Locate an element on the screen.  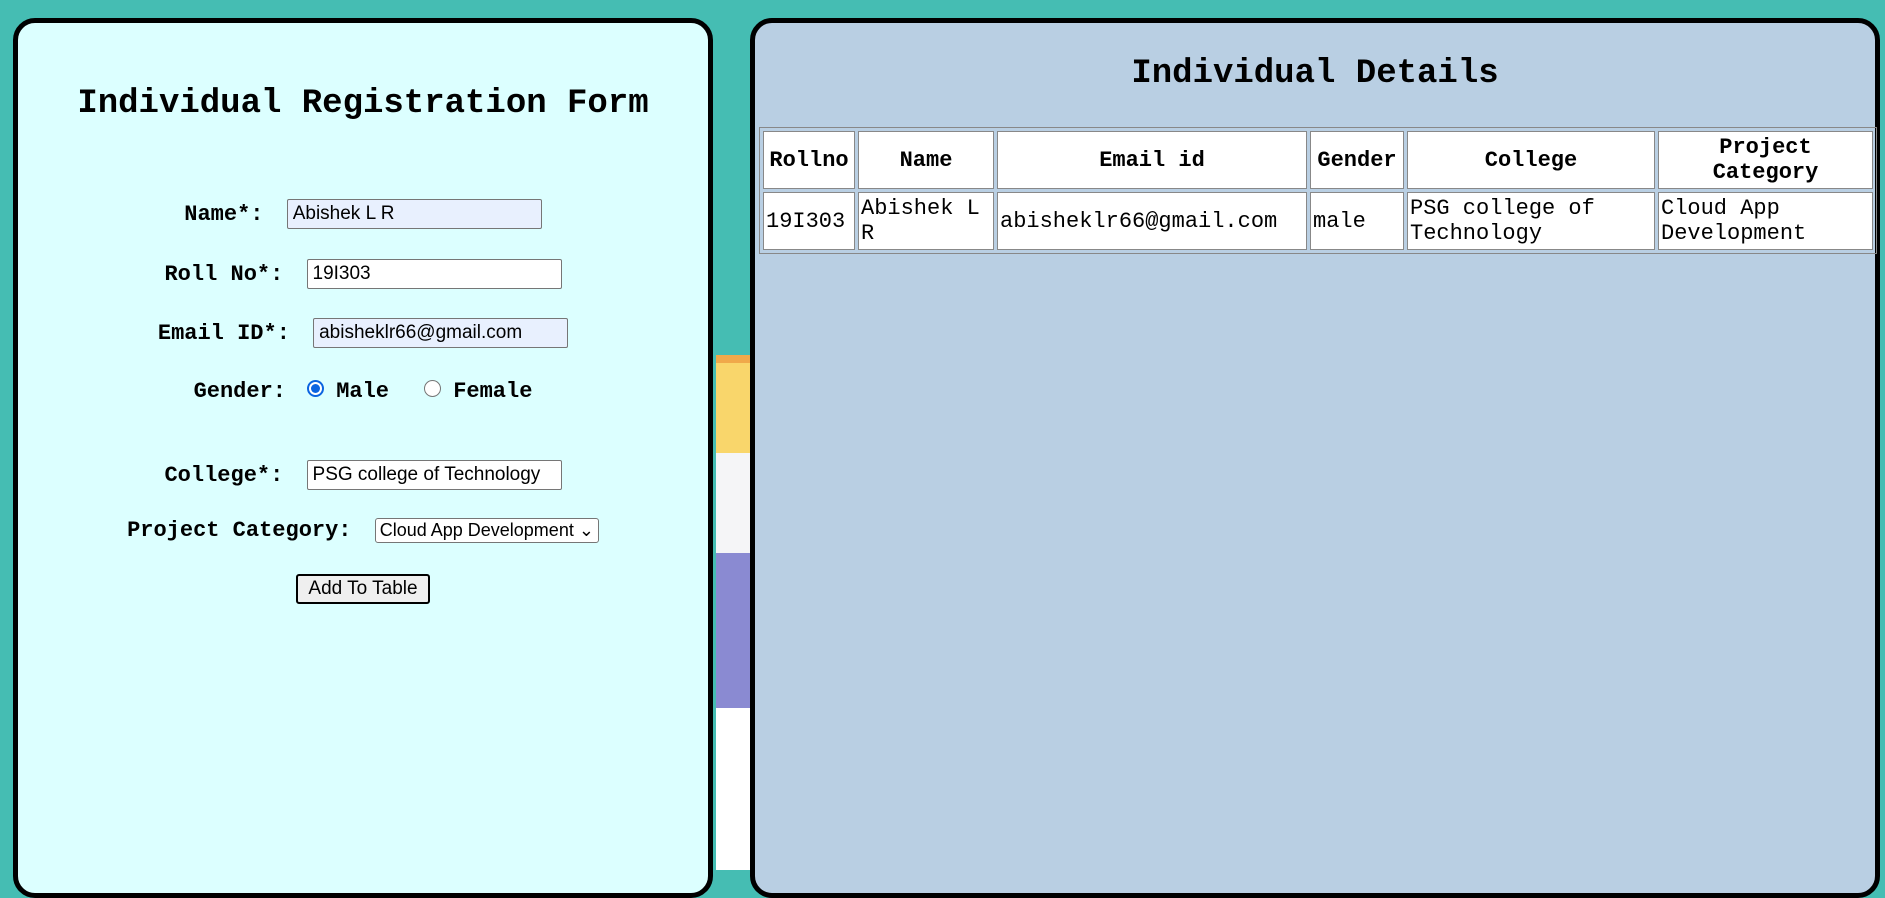
gender-row: Gender: Male Female is located at coordinates (363, 391).